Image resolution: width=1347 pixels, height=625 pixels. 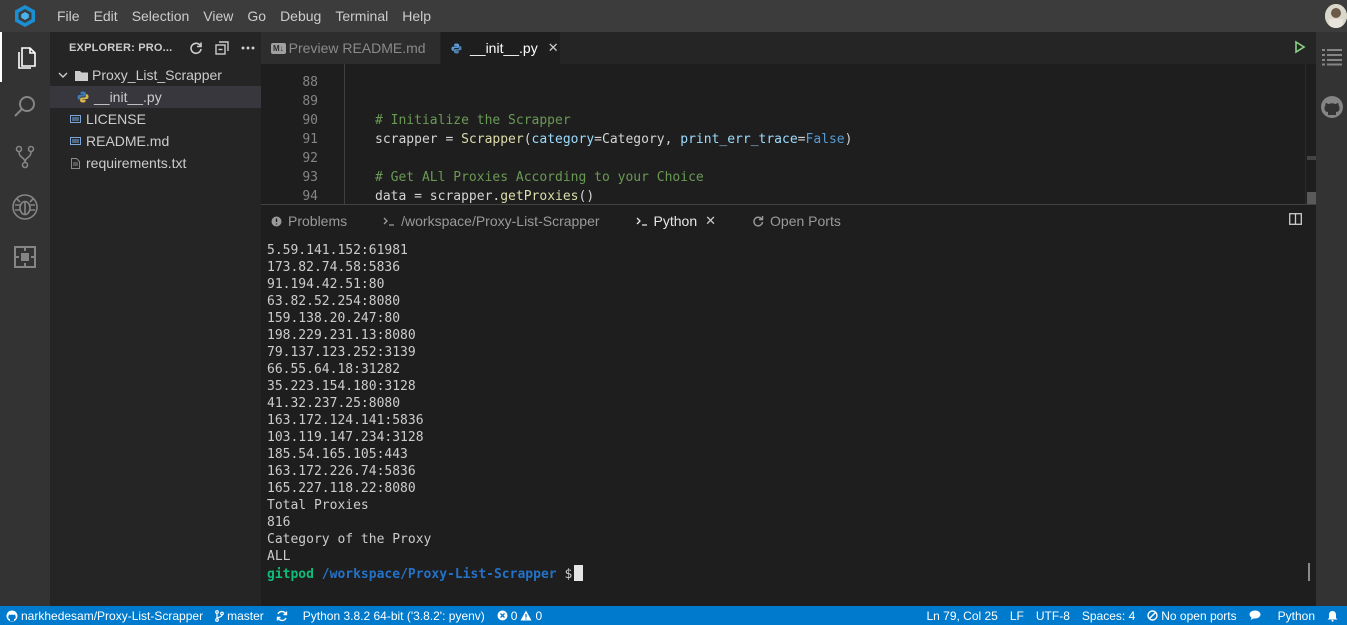 I want to click on status-position: Ln 79, Col 25, so click(x=961, y=615).